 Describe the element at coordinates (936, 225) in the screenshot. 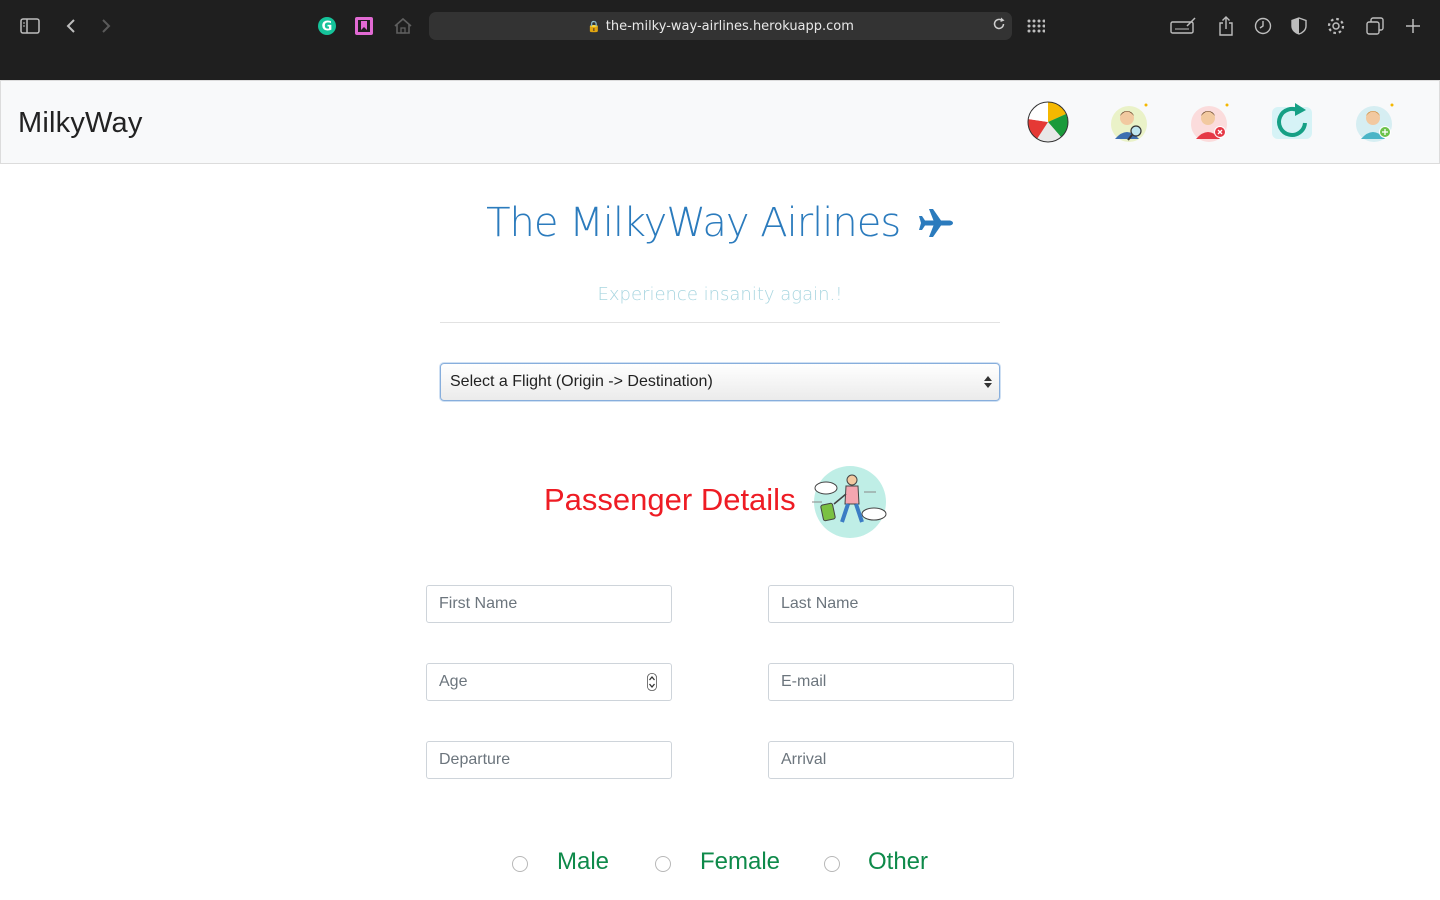

I see `airplane-icon` at that location.